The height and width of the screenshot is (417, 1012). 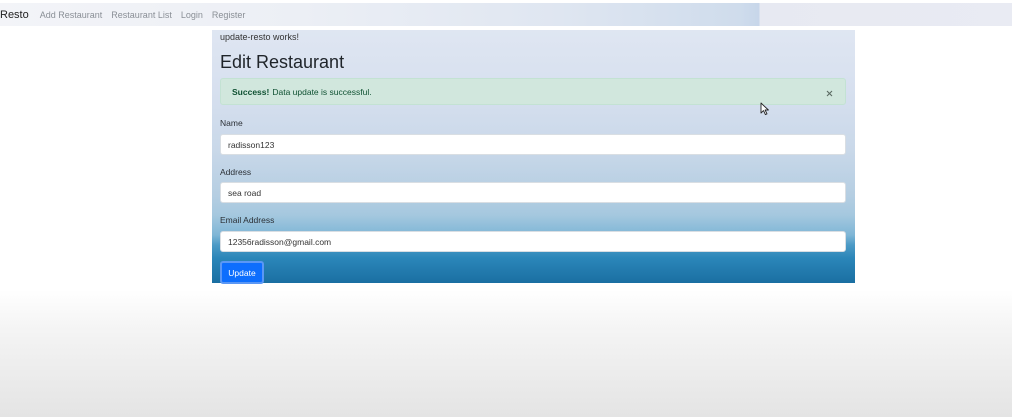 I want to click on success-alert: Success! Data update is successful., so click(x=533, y=91).